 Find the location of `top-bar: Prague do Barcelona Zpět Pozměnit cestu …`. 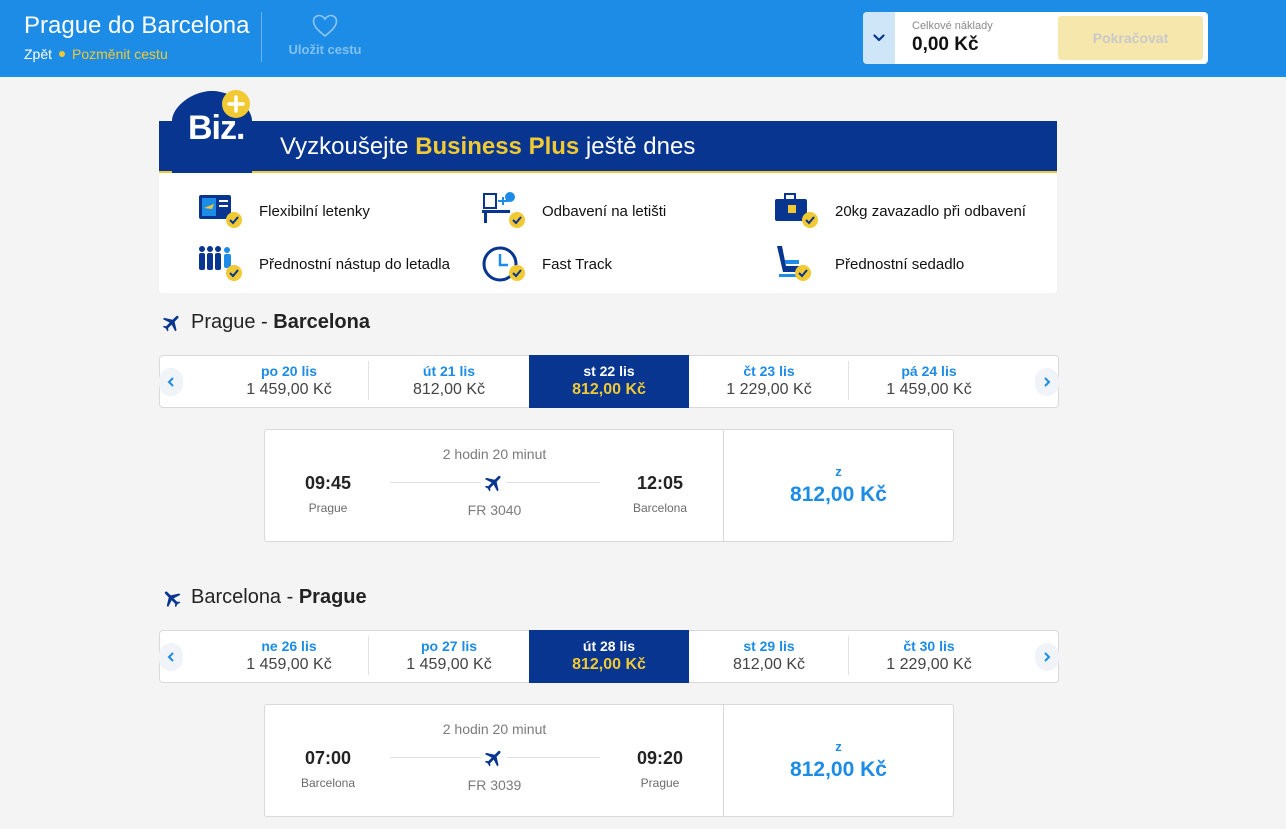

top-bar: Prague do Barcelona Zpět Pozměnit cestu … is located at coordinates (643, 38).